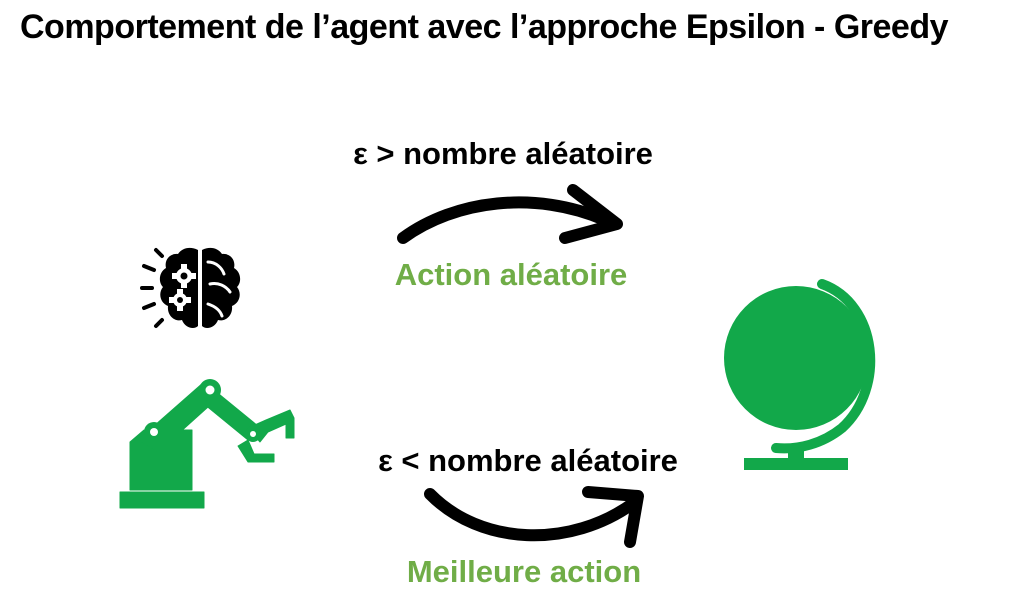 The height and width of the screenshot is (602, 1024). What do you see at coordinates (190, 287) in the screenshot?
I see `brain-gears-icon` at bounding box center [190, 287].